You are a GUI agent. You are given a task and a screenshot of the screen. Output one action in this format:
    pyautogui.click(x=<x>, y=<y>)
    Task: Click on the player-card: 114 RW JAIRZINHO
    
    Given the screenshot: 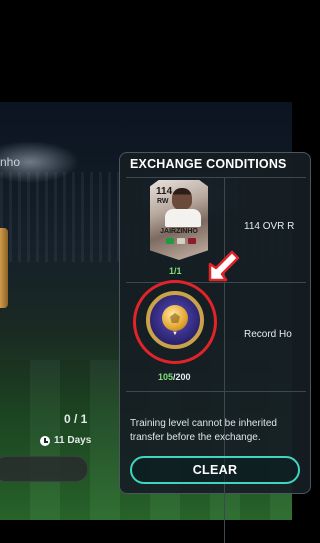 What is the action you would take?
    pyautogui.click(x=179, y=220)
    